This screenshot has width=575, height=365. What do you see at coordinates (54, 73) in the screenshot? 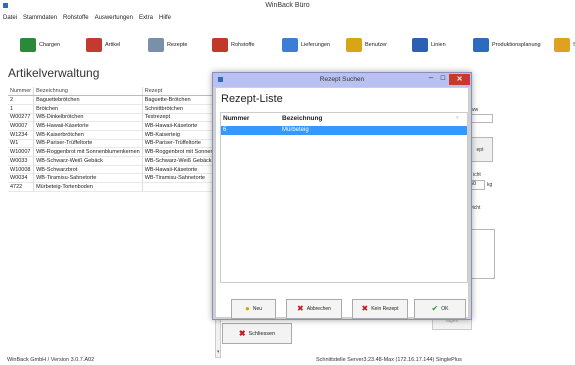
I see `page-title: Artikelverwaltung` at bounding box center [54, 73].